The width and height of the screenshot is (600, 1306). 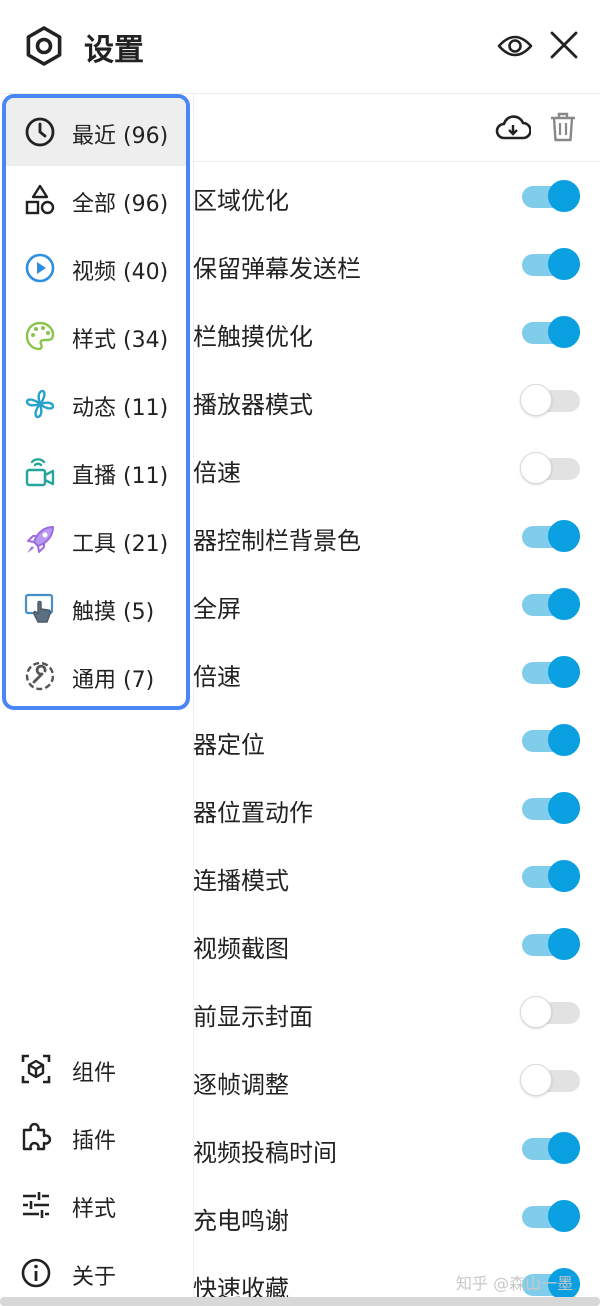 I want to click on category-item-video: 视频 (40), so click(x=96, y=268).